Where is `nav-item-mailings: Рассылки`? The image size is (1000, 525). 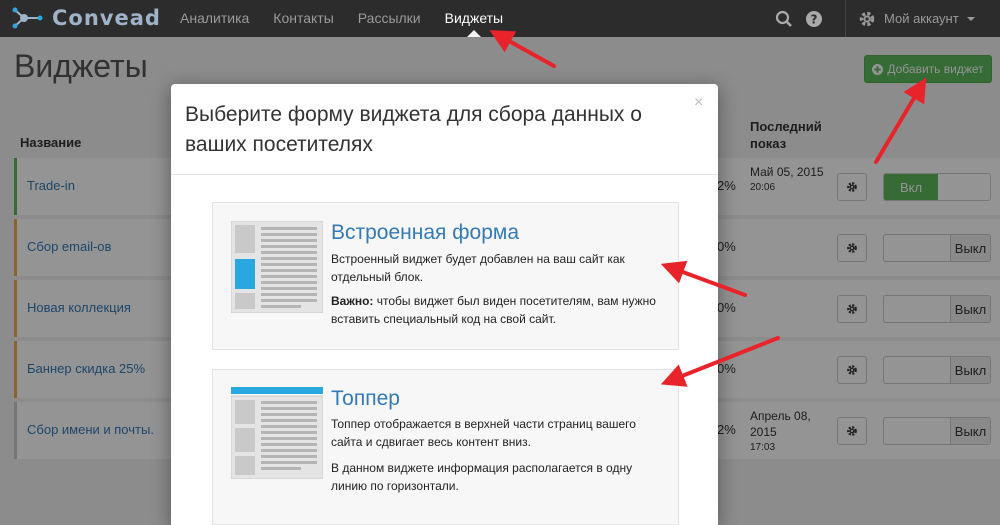
nav-item-mailings: Рассылки is located at coordinates (389, 18).